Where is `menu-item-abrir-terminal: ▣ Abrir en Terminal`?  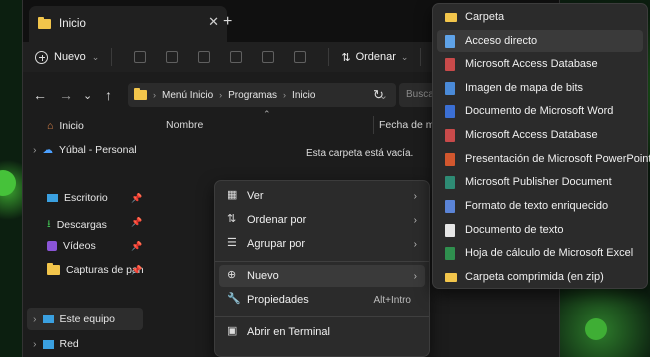 menu-item-abrir-terminal: ▣ Abrir en Terminal is located at coordinates (322, 332).